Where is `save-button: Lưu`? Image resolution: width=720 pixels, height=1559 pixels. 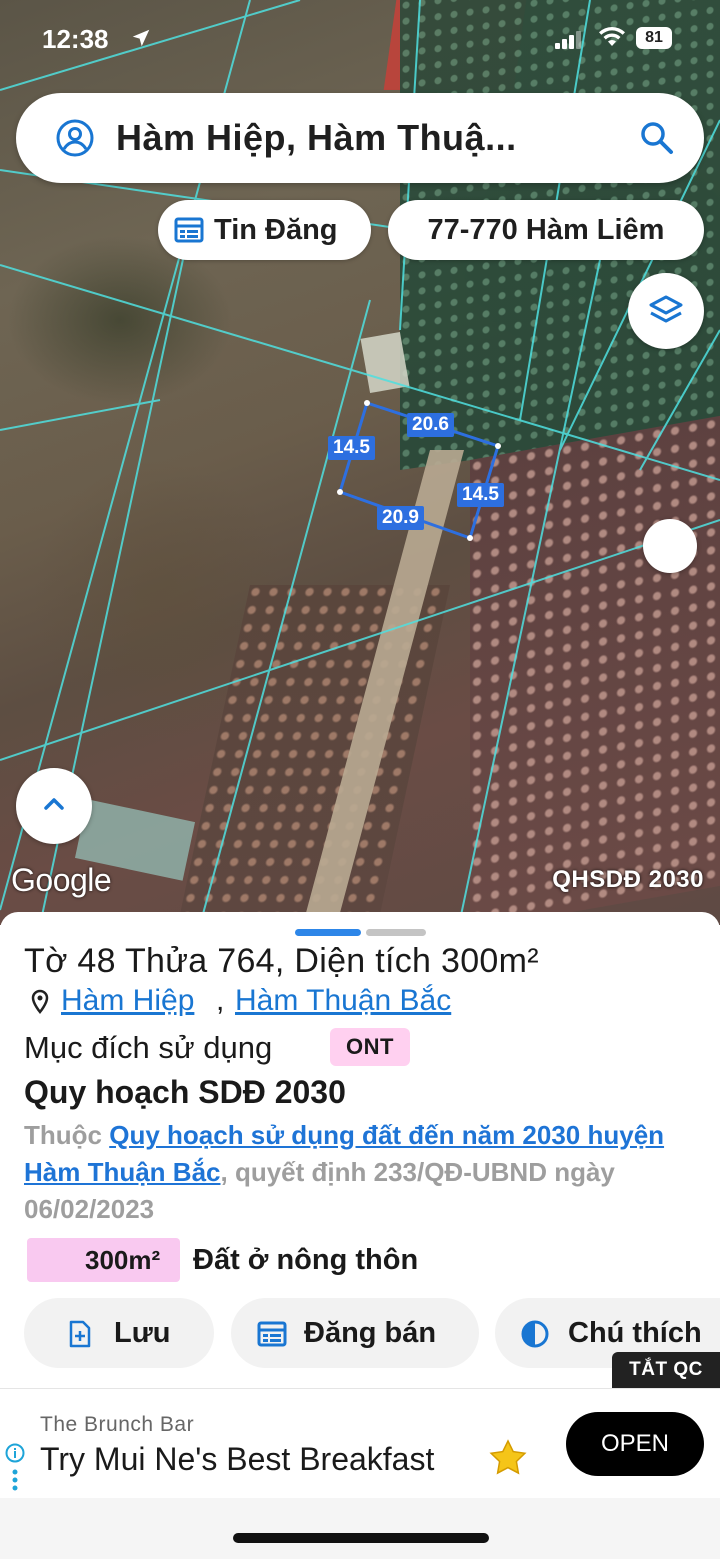
save-button: Lưu is located at coordinates (119, 1333).